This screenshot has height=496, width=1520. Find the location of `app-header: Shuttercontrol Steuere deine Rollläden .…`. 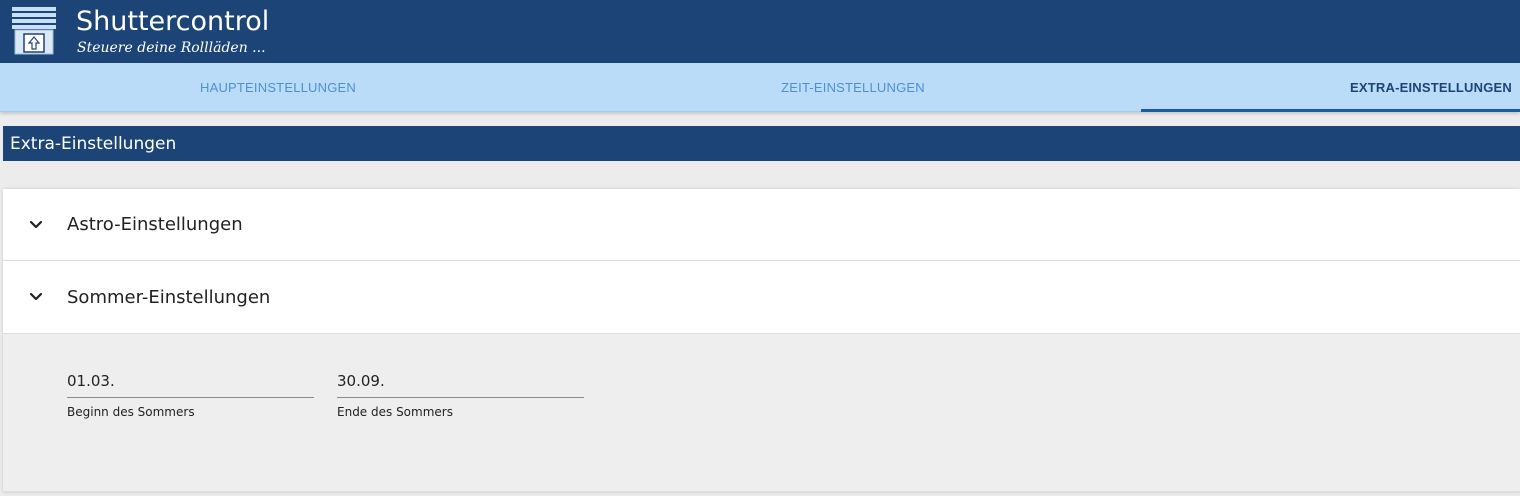

app-header: Shuttercontrol Steuere deine Rollläden .… is located at coordinates (760, 31).